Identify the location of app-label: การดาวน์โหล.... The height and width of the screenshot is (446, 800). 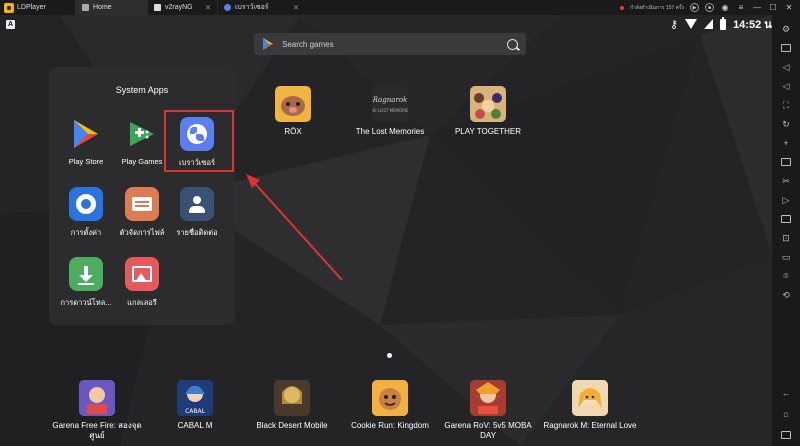
(86, 302).